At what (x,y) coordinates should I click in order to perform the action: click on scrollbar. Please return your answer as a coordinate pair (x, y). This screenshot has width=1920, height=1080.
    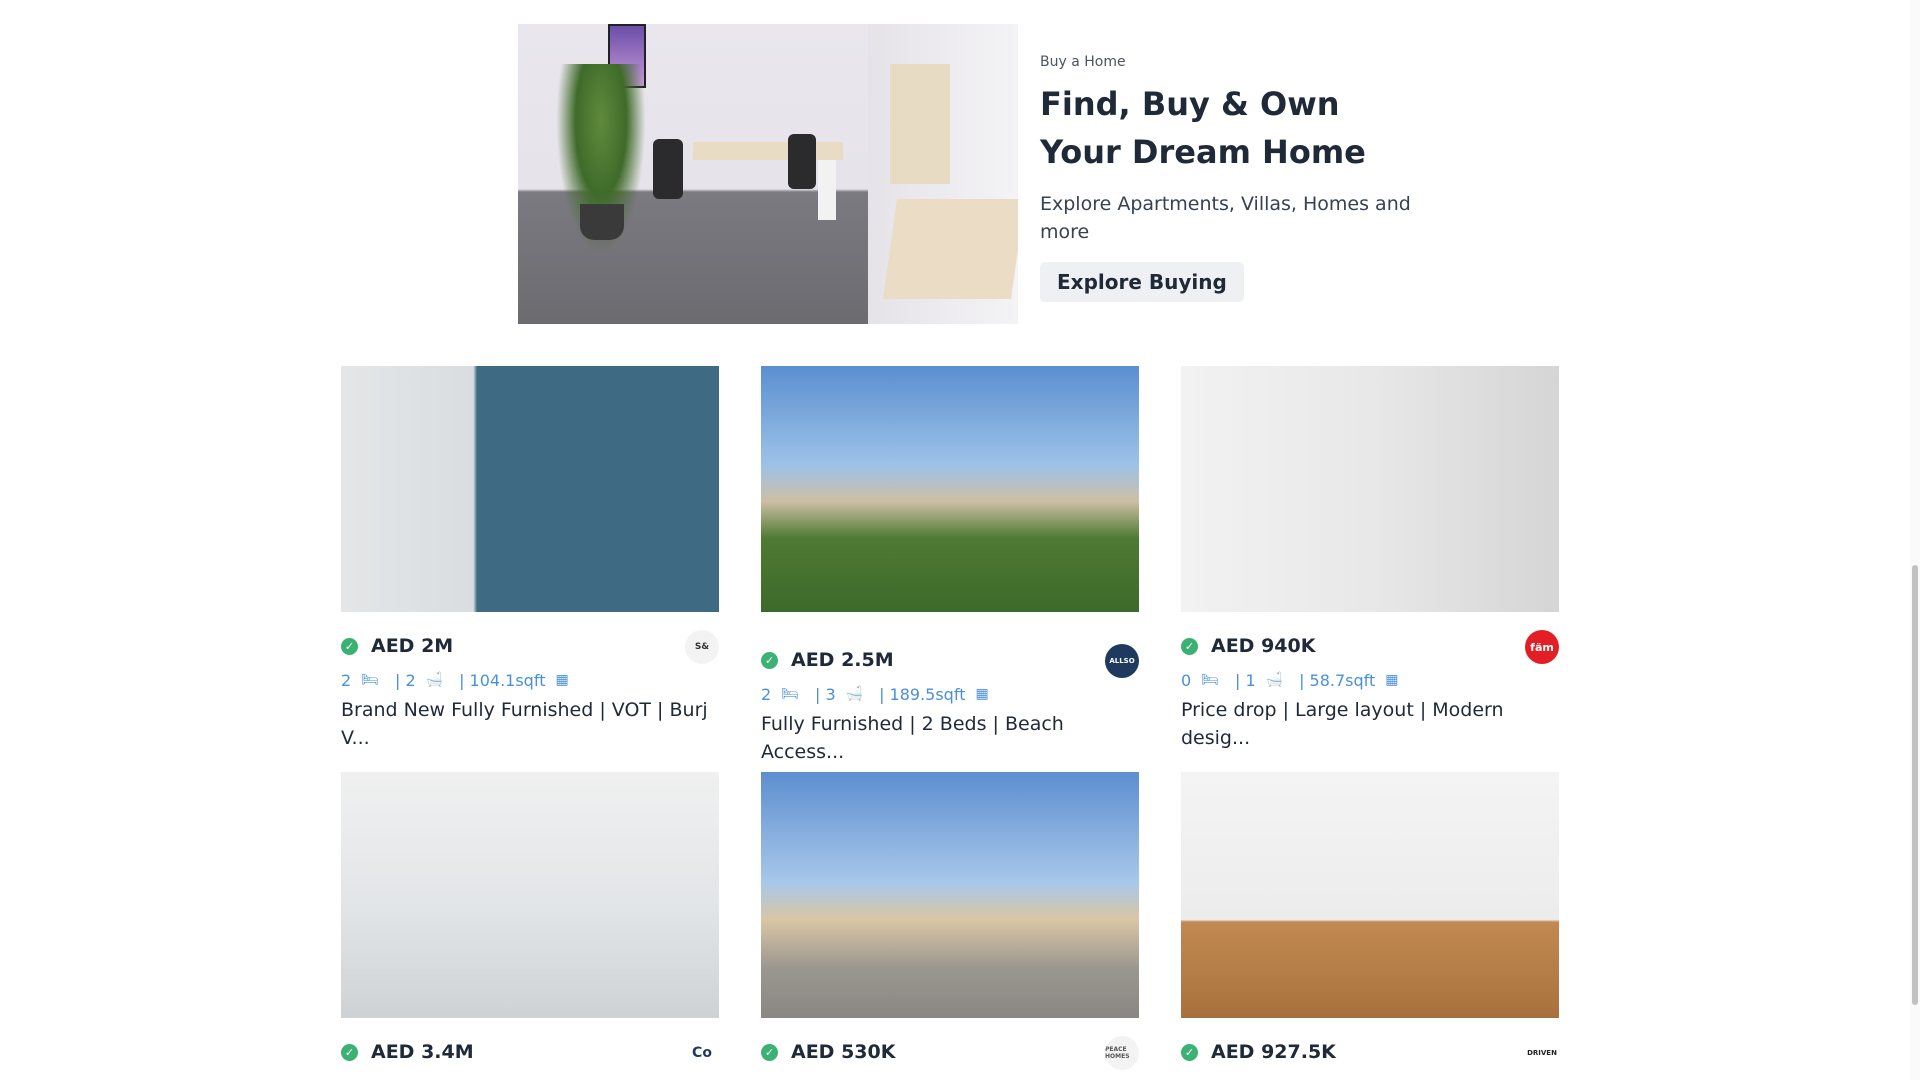
    Looking at the image, I should click on (1915, 540).